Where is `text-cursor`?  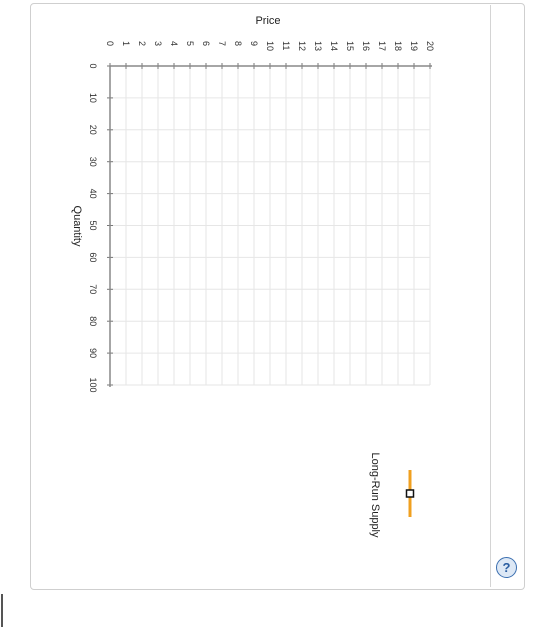 text-cursor is located at coordinates (2, 610).